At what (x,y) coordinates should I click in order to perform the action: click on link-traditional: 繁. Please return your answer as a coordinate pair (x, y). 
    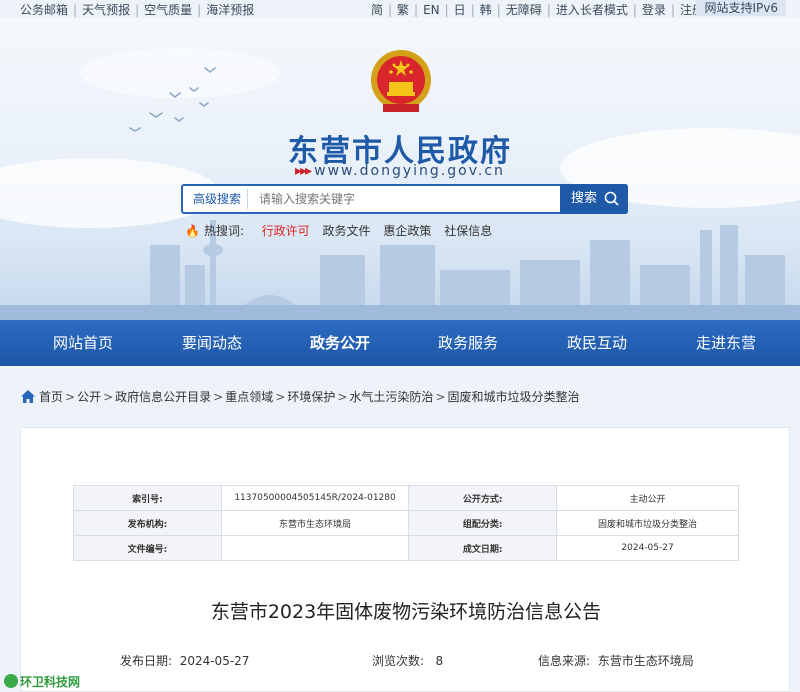
    Looking at the image, I should click on (403, 10).